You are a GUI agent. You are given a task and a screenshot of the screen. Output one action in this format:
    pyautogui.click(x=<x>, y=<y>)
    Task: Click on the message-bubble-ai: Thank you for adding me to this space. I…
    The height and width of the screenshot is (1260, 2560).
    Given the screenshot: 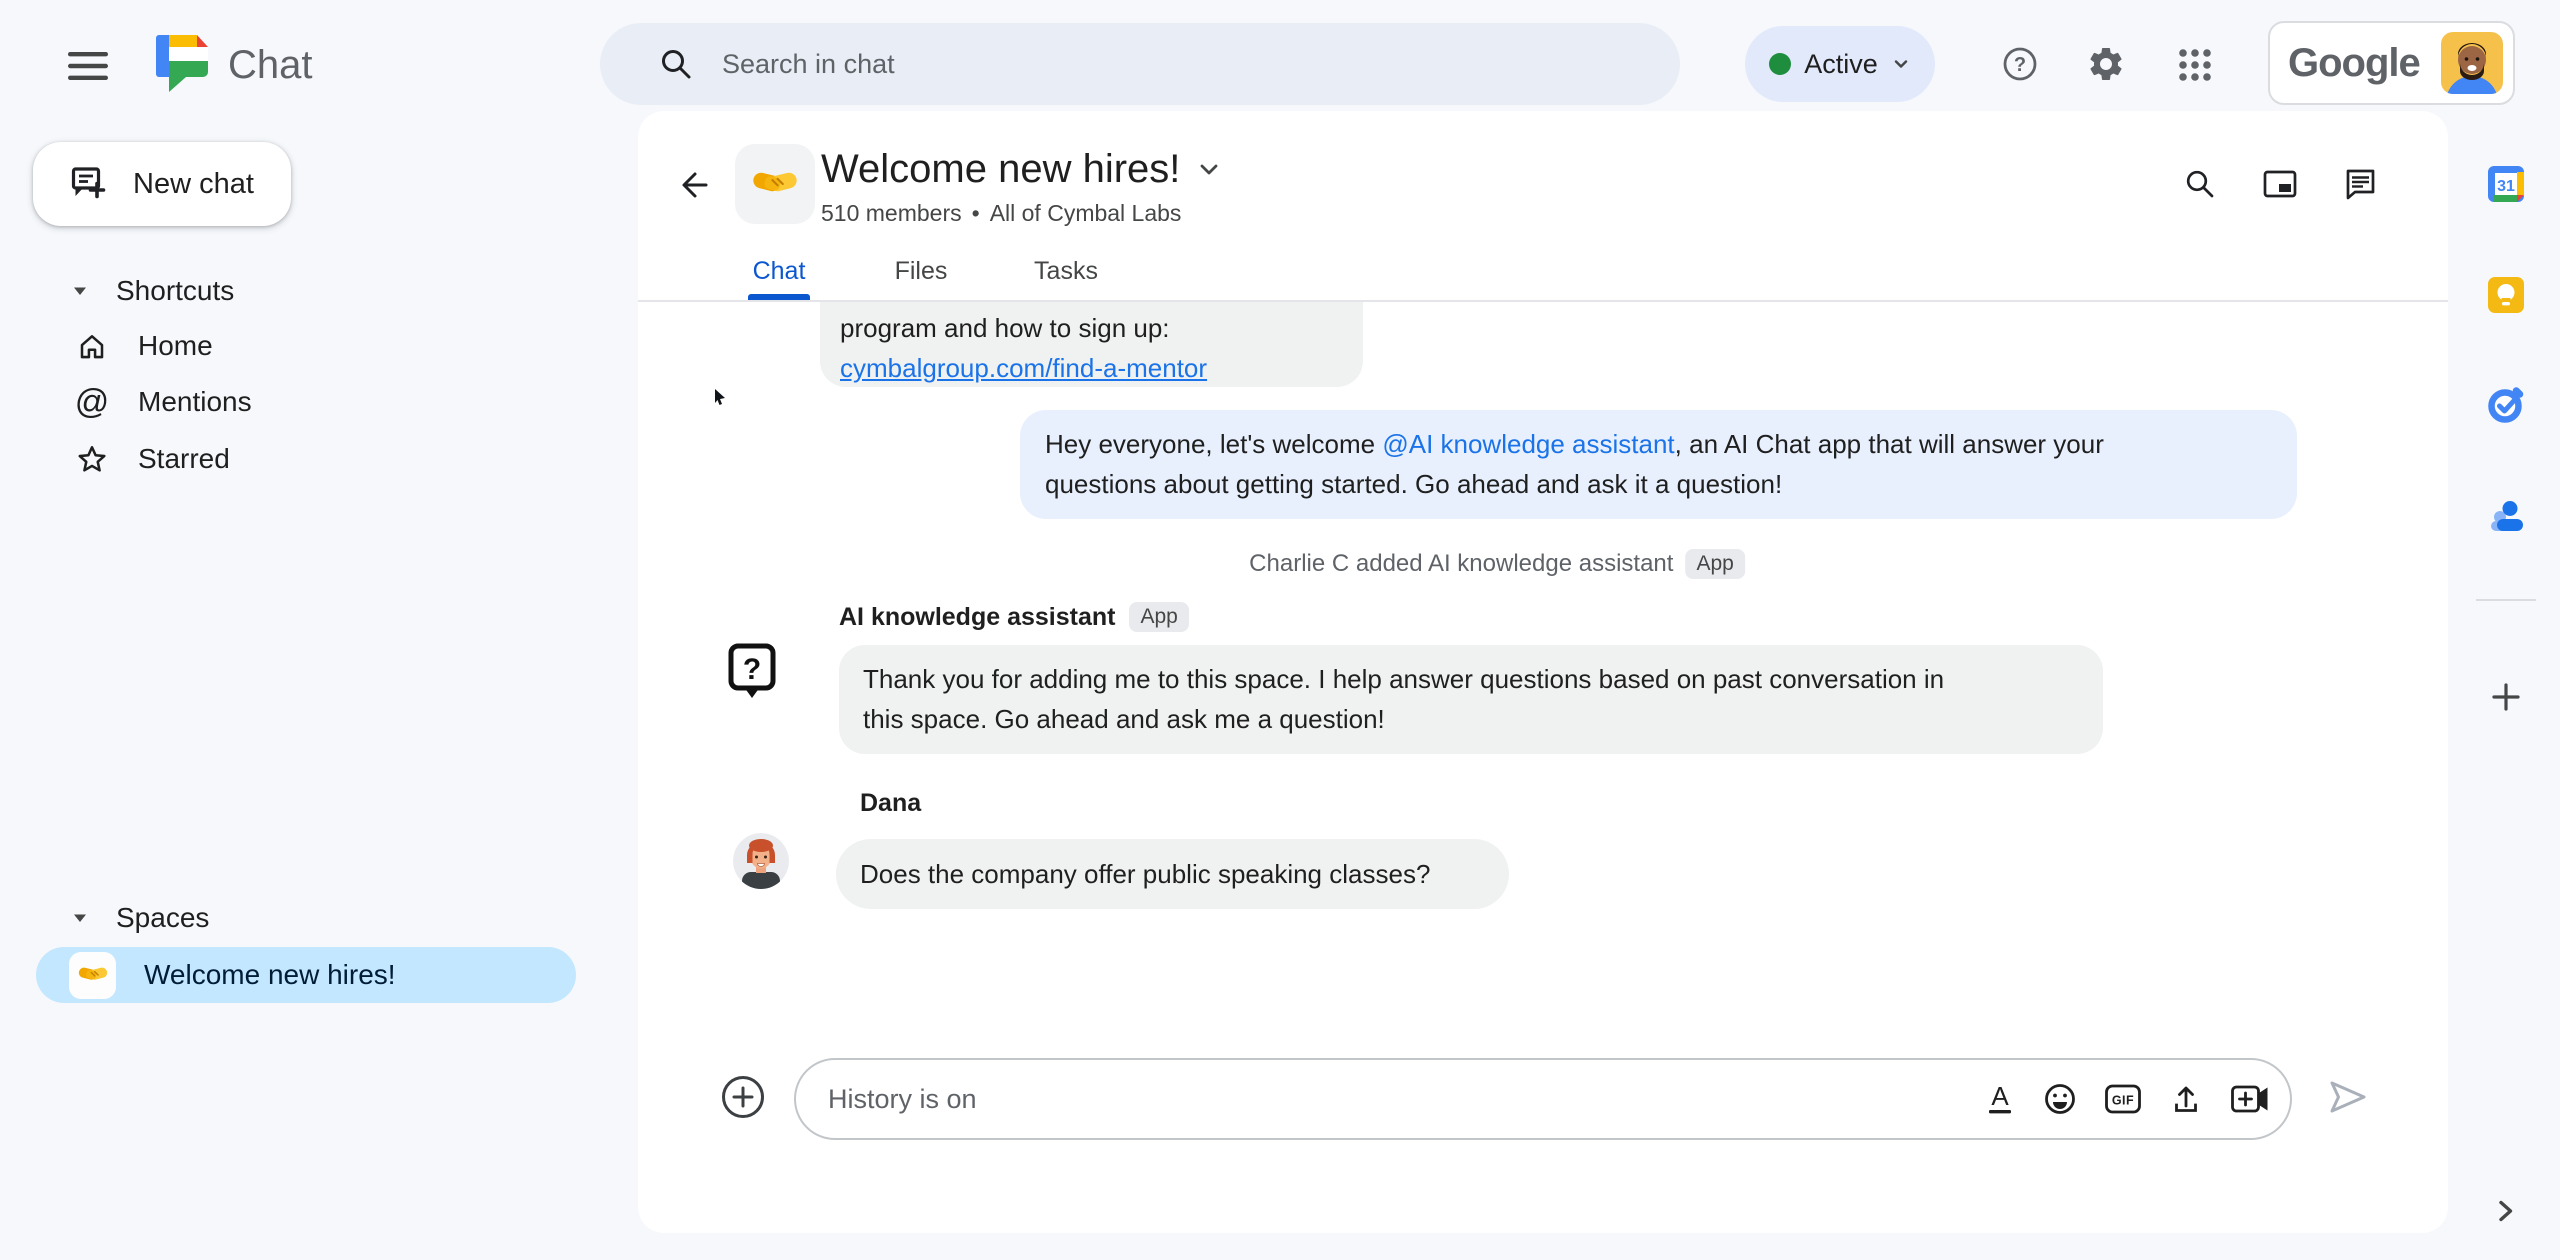 What is the action you would take?
    pyautogui.click(x=1471, y=699)
    